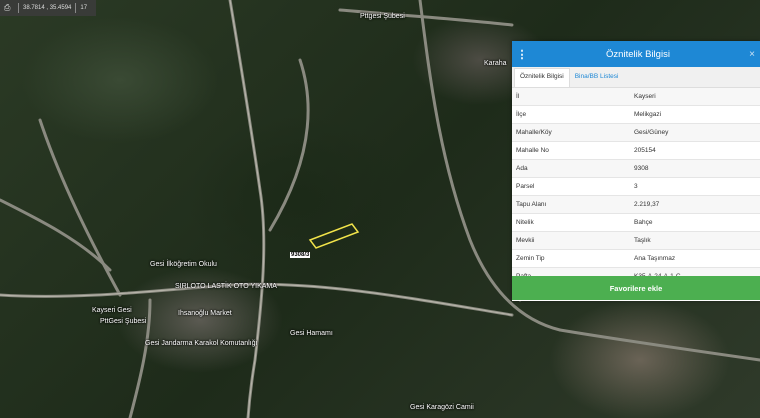 The image size is (760, 418). What do you see at coordinates (532, 150) in the screenshot?
I see `row-key: Mahalle No` at bounding box center [532, 150].